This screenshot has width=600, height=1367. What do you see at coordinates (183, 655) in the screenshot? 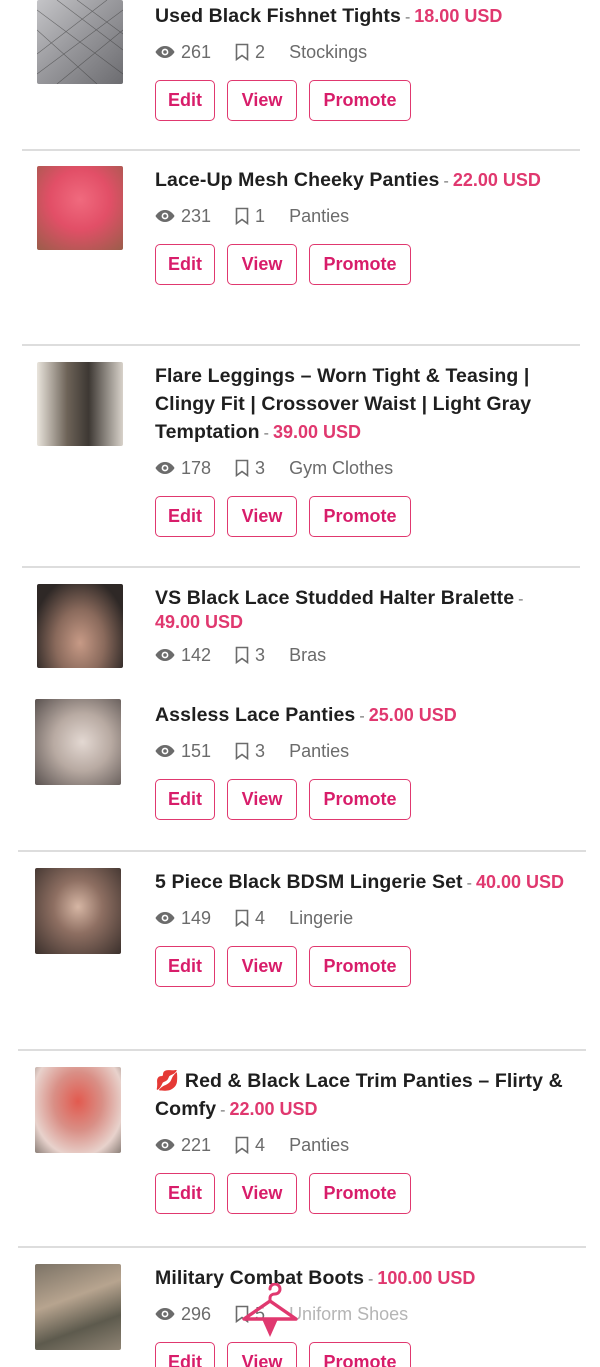
I see `views-count: 142` at bounding box center [183, 655].